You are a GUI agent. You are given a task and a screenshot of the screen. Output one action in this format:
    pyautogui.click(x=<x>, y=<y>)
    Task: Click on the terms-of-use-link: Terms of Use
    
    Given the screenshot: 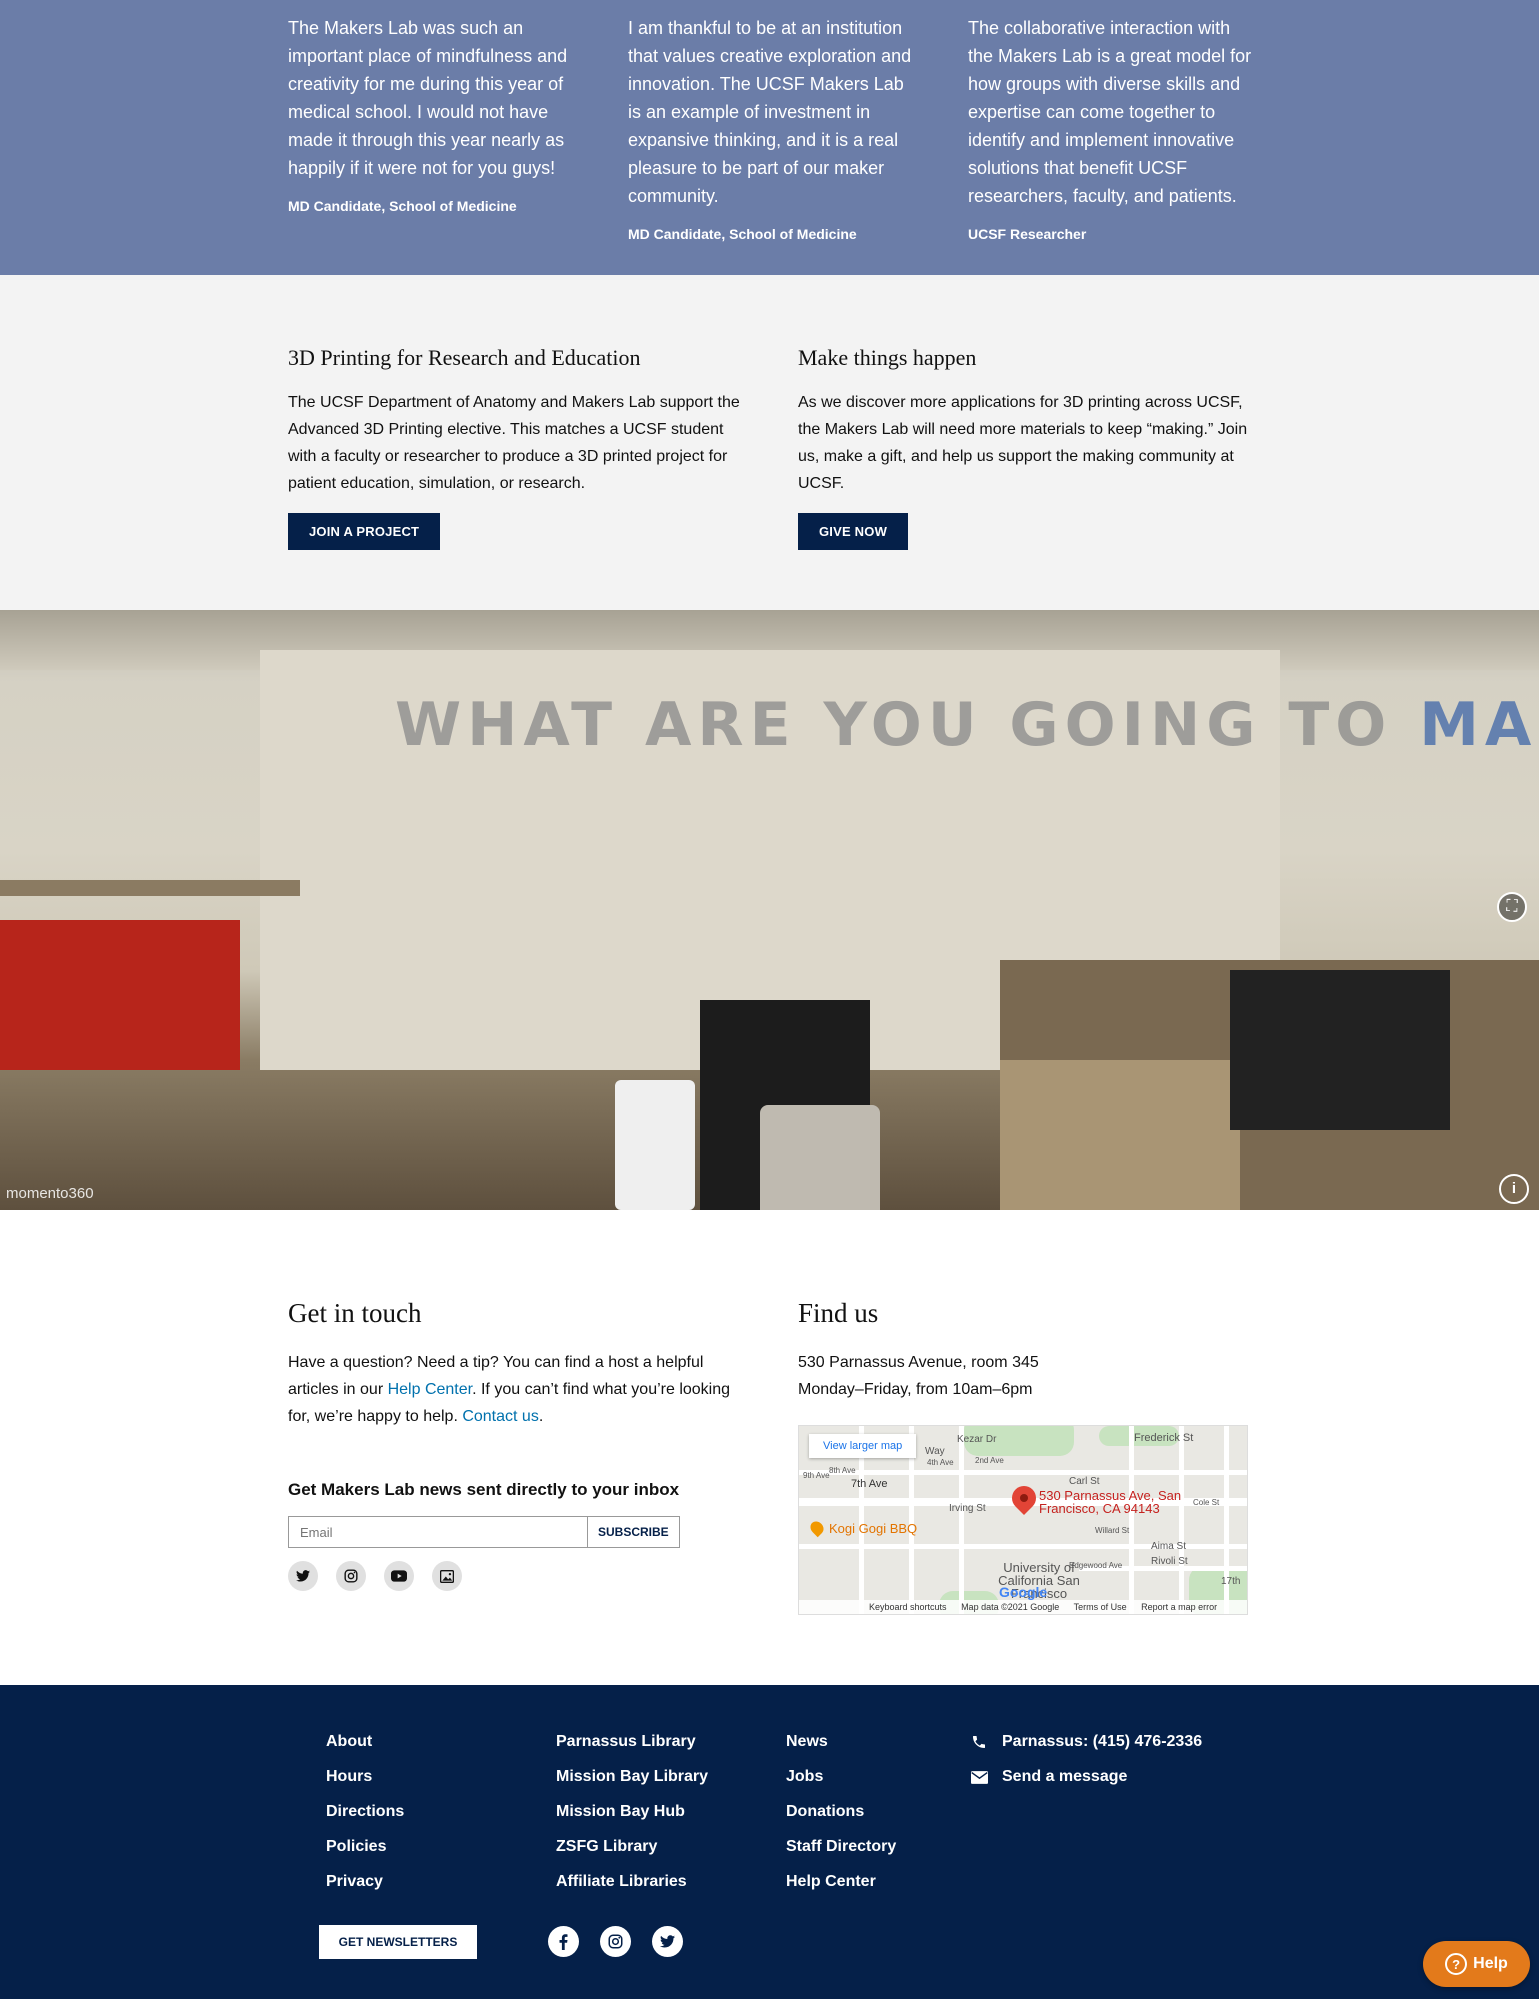 What is the action you would take?
    pyautogui.click(x=1100, y=1607)
    